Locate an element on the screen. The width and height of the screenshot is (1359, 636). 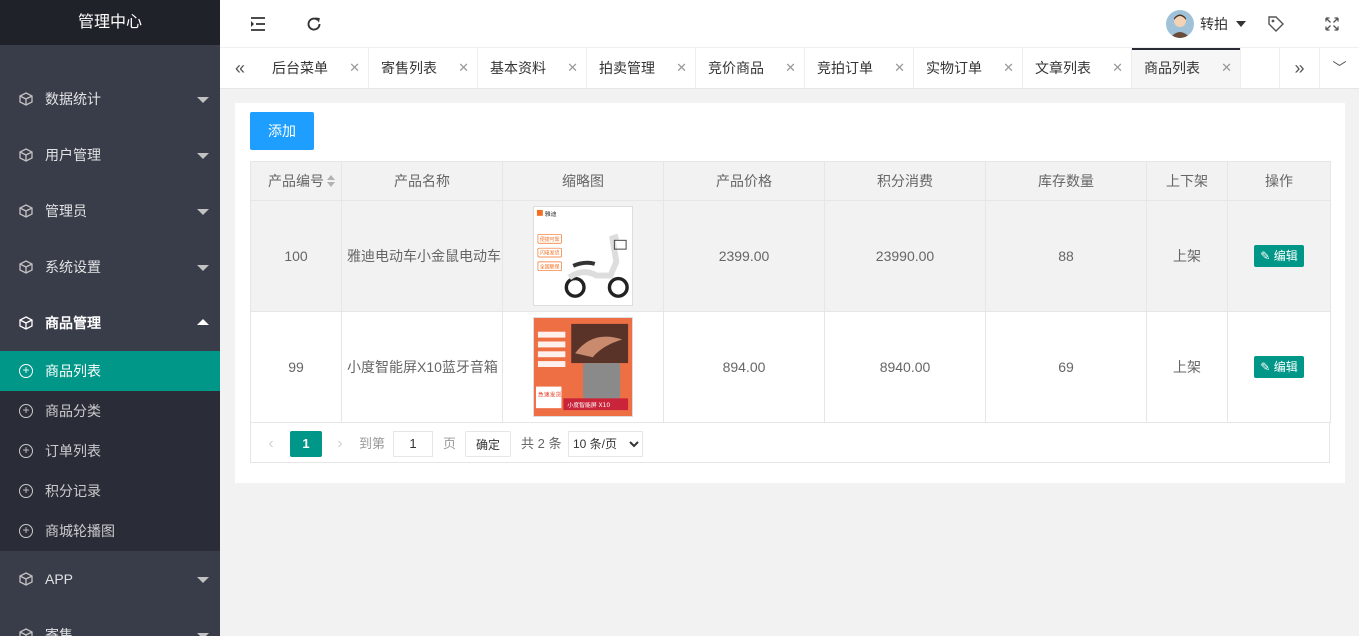
add-button: 添加 is located at coordinates (282, 131).